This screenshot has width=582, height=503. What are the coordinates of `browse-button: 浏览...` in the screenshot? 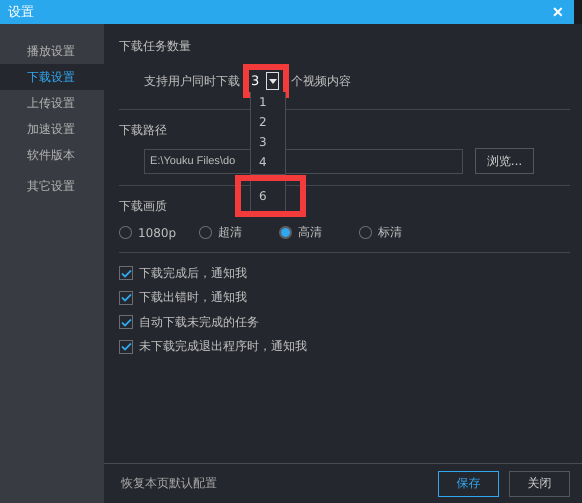 It's located at (504, 161).